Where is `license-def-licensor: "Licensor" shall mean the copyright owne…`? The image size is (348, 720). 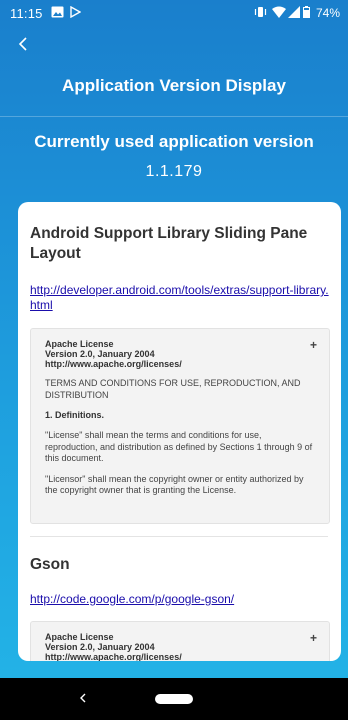
license-def-licensor: "Licensor" shall mean the copyright owne… is located at coordinates (174, 484).